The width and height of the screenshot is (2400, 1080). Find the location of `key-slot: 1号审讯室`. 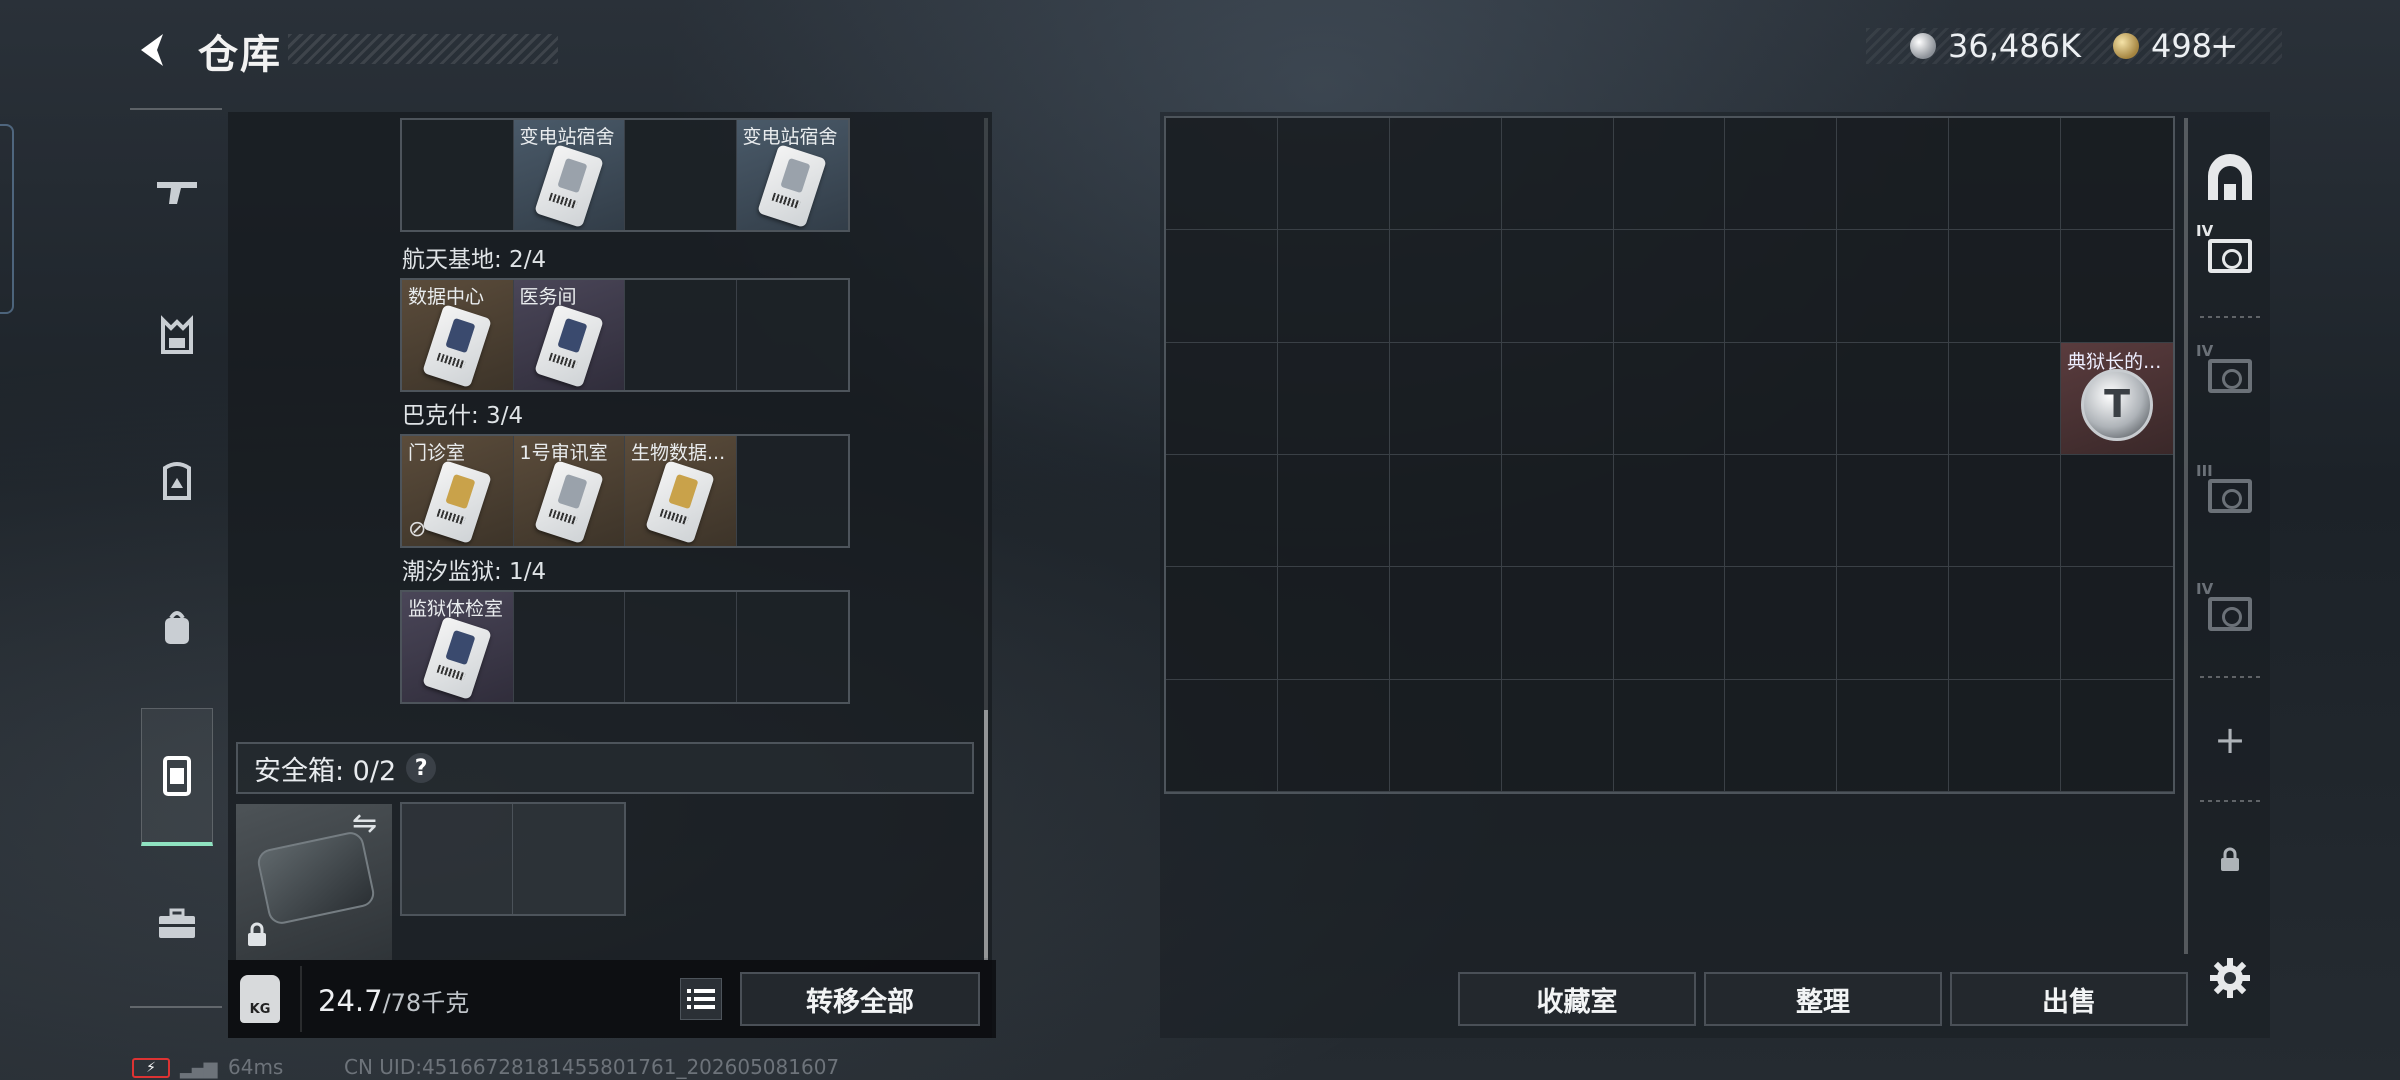

key-slot: 1号审讯室 is located at coordinates (569, 491).